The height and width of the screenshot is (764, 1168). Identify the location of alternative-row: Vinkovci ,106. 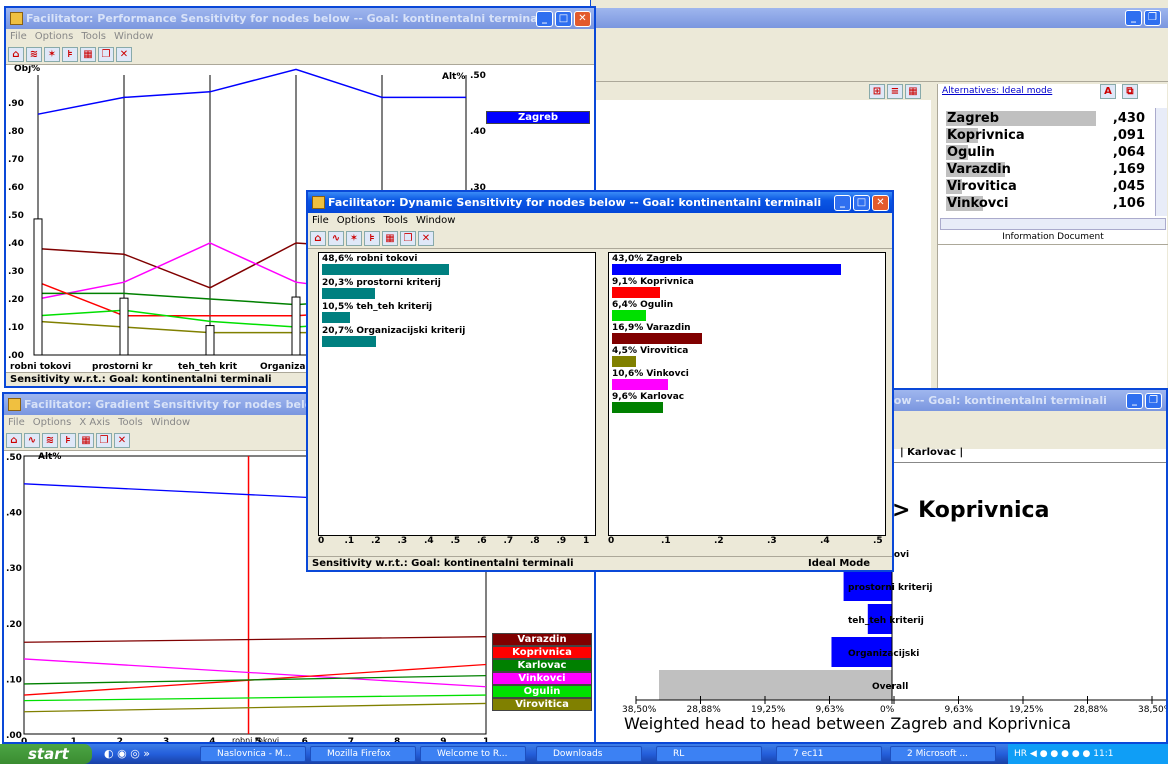
(1045, 203).